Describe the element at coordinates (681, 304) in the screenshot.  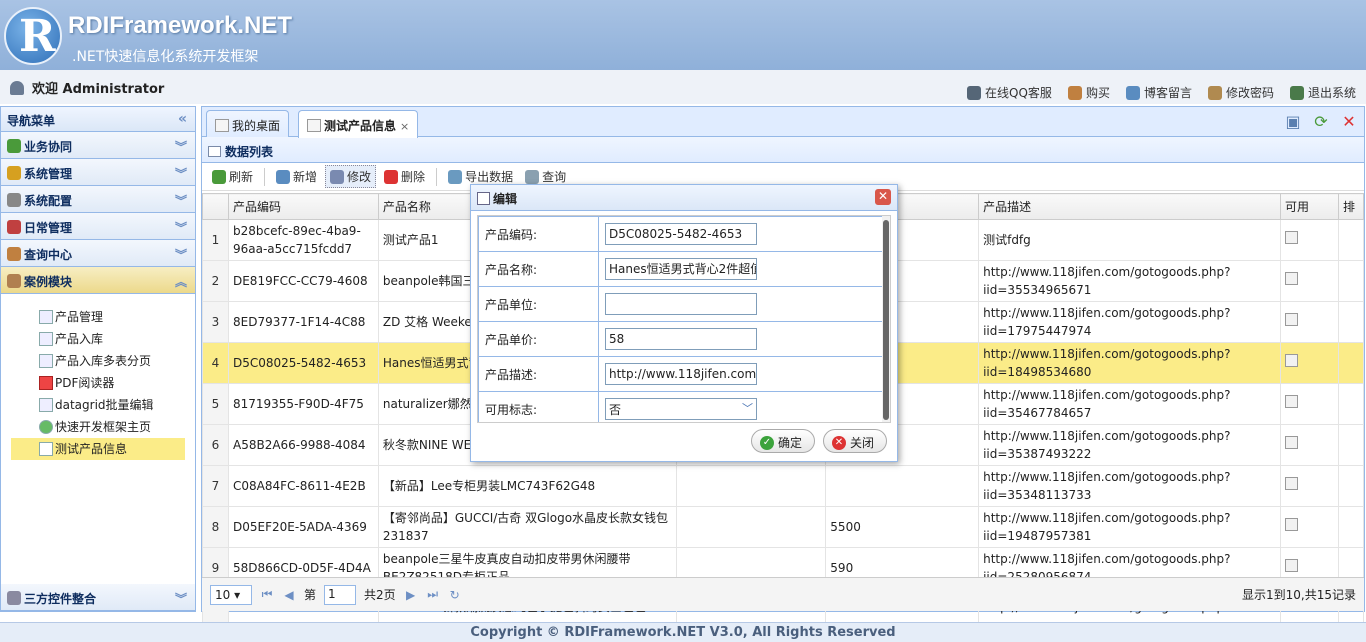
I see `unit-input` at that location.